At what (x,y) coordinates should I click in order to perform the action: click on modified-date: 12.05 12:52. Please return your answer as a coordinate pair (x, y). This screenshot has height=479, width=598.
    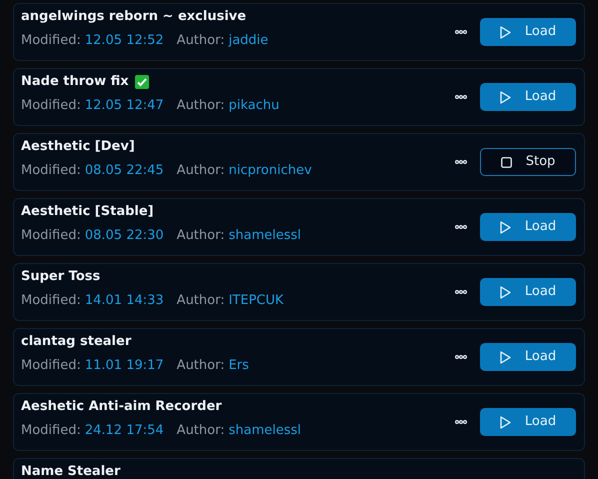
    Looking at the image, I should click on (124, 41).